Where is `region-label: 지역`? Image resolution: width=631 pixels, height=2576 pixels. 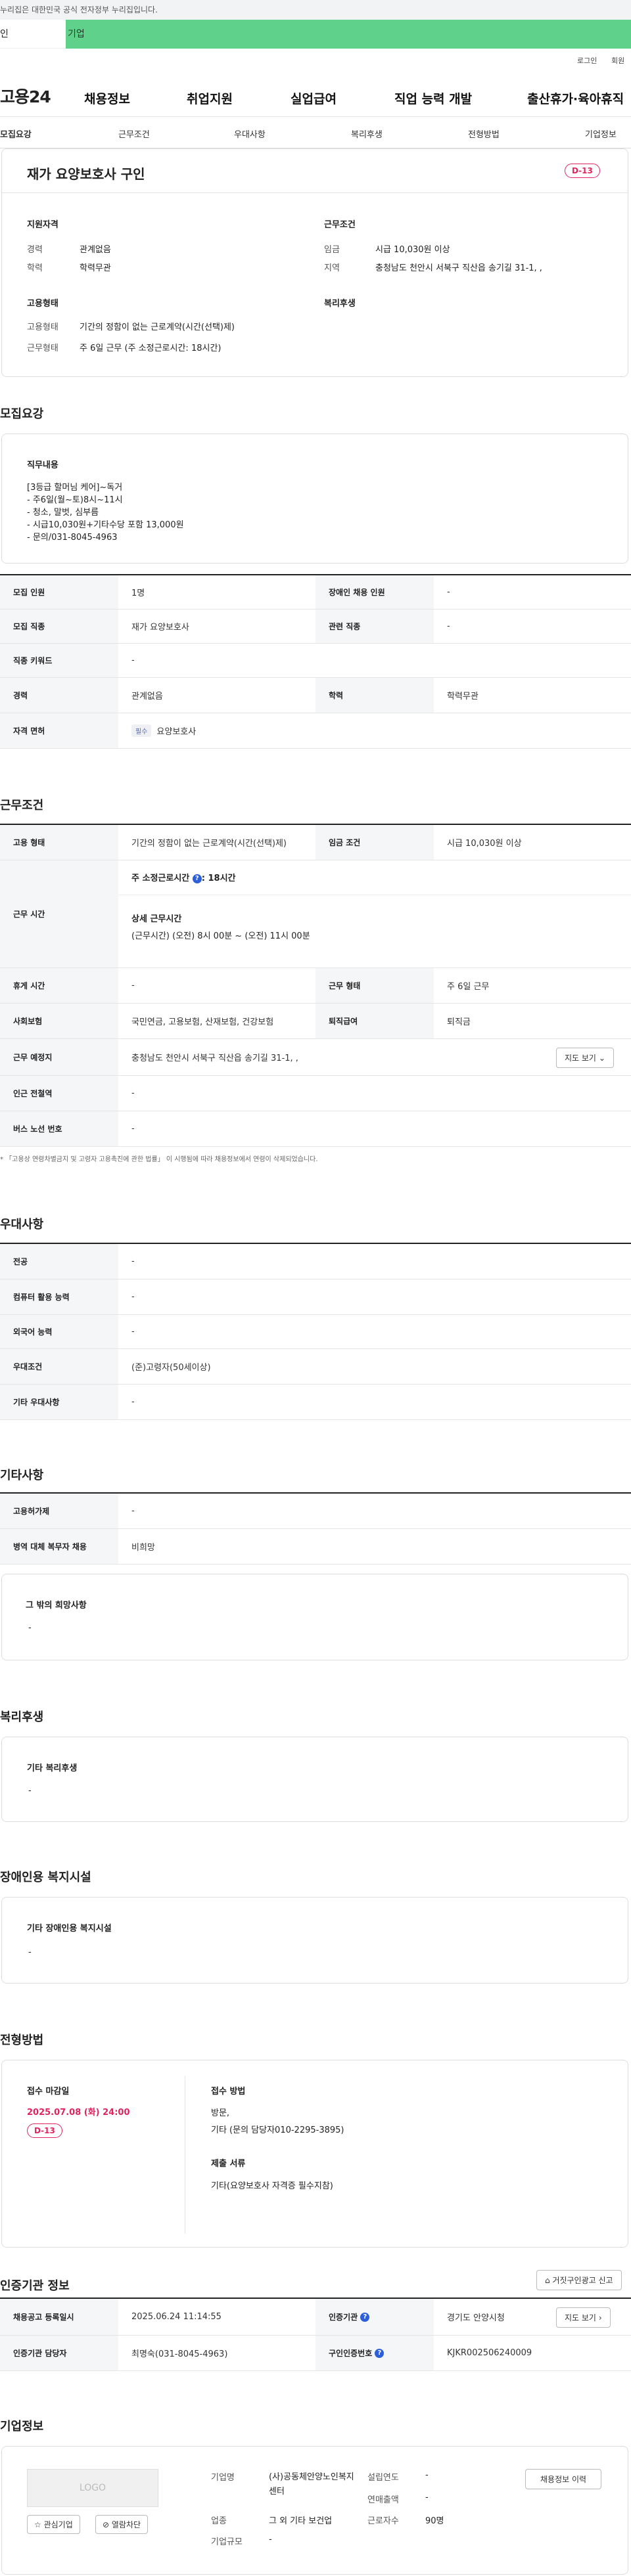
region-label: 지역 is located at coordinates (332, 268).